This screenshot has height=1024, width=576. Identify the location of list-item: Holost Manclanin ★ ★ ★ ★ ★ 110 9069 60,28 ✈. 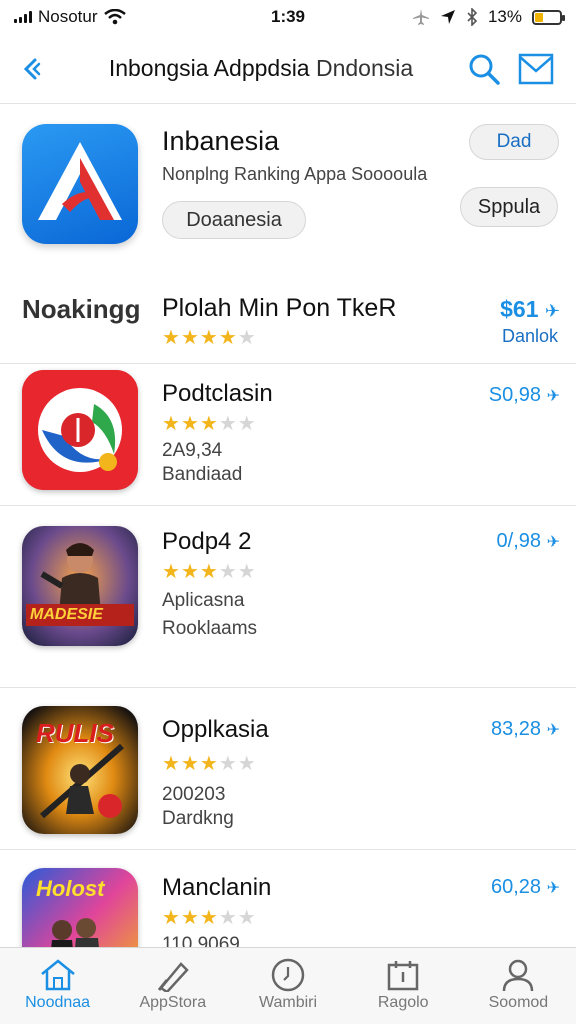
(288, 898).